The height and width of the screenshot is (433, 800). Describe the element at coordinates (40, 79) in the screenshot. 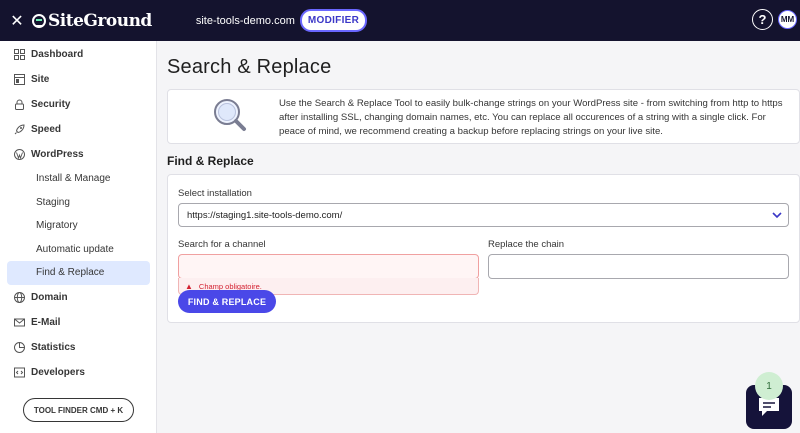

I see `sidebar-item-label: Site` at that location.